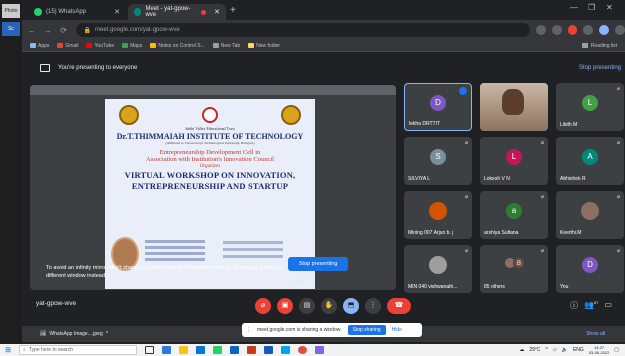  Describe the element at coordinates (578, 350) in the screenshot. I see `language: ENG` at that location.